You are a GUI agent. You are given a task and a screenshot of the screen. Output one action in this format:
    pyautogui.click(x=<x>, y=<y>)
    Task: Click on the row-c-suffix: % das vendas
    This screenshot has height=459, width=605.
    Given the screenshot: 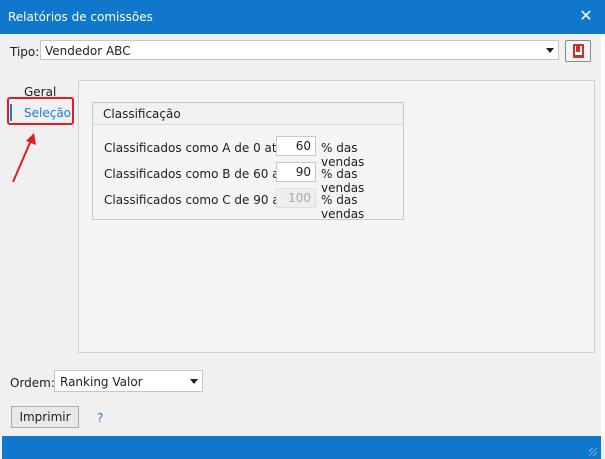 What is the action you would take?
    pyautogui.click(x=343, y=207)
    